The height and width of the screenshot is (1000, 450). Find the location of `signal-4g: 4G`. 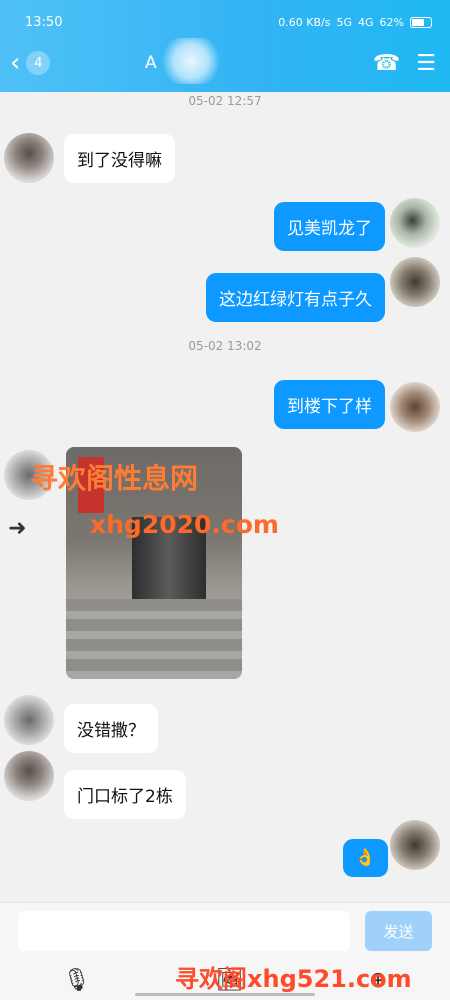

signal-4g: 4G is located at coordinates (366, 22).